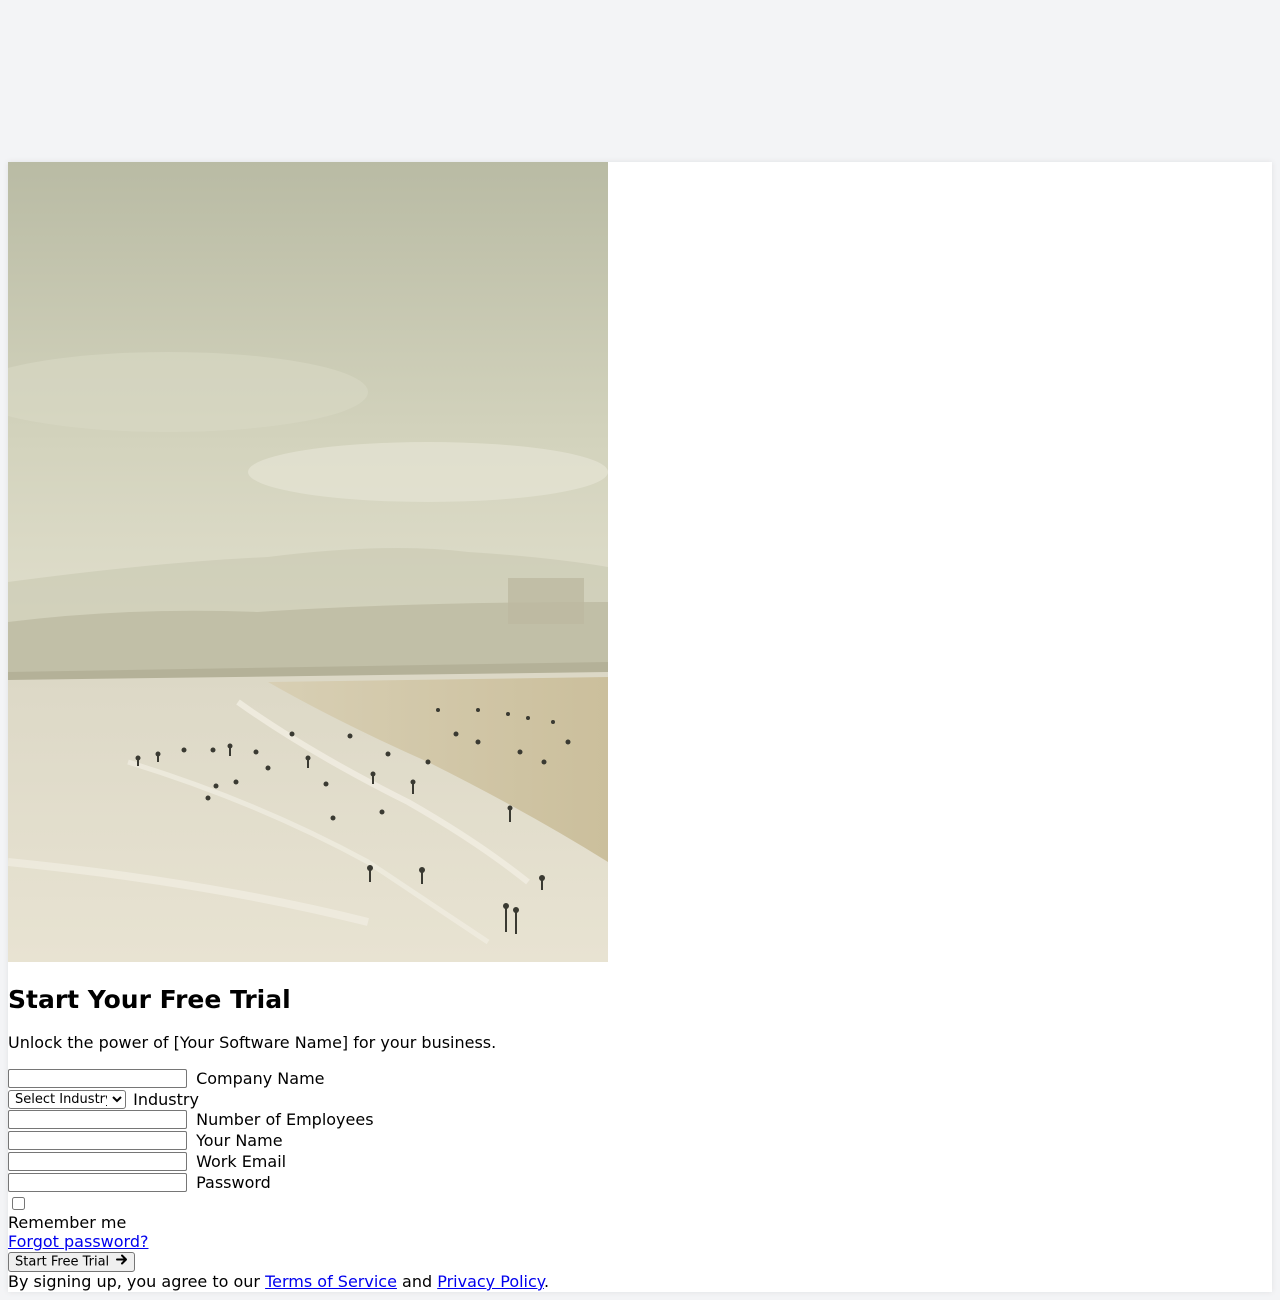 The height and width of the screenshot is (1300, 1280). Describe the element at coordinates (417, 1281) in the screenshot. I see `terms-and: and` at that location.